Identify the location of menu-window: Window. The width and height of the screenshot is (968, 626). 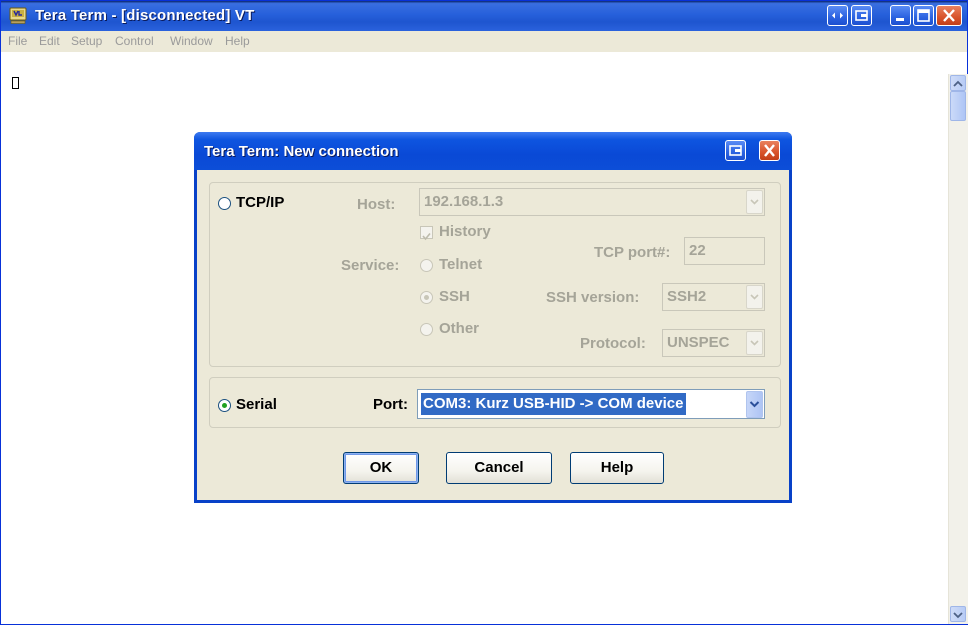
(191, 41).